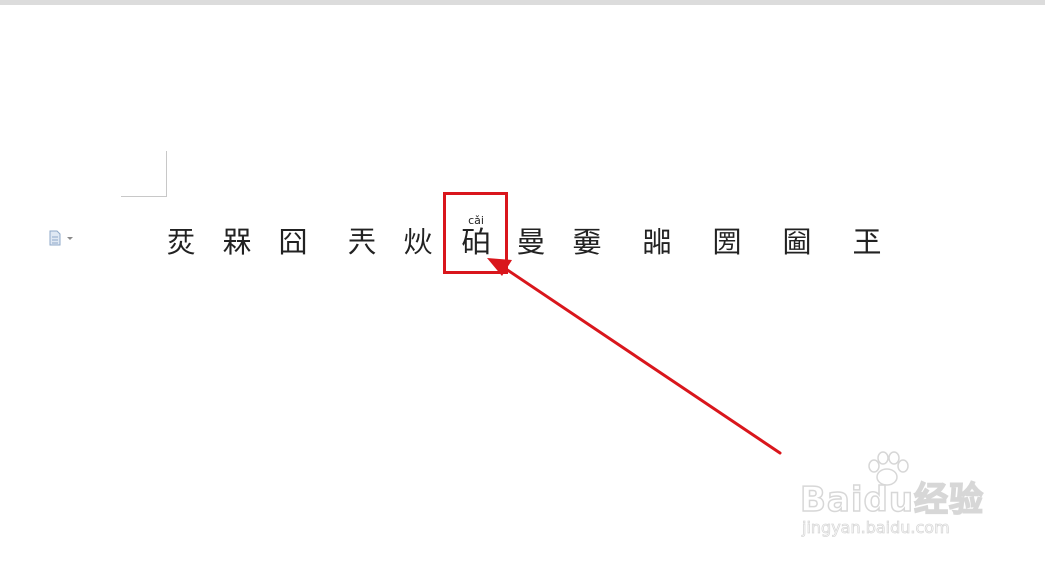 The width and height of the screenshot is (1045, 565). What do you see at coordinates (727, 242) in the screenshot?
I see `text-character: 圐` at bounding box center [727, 242].